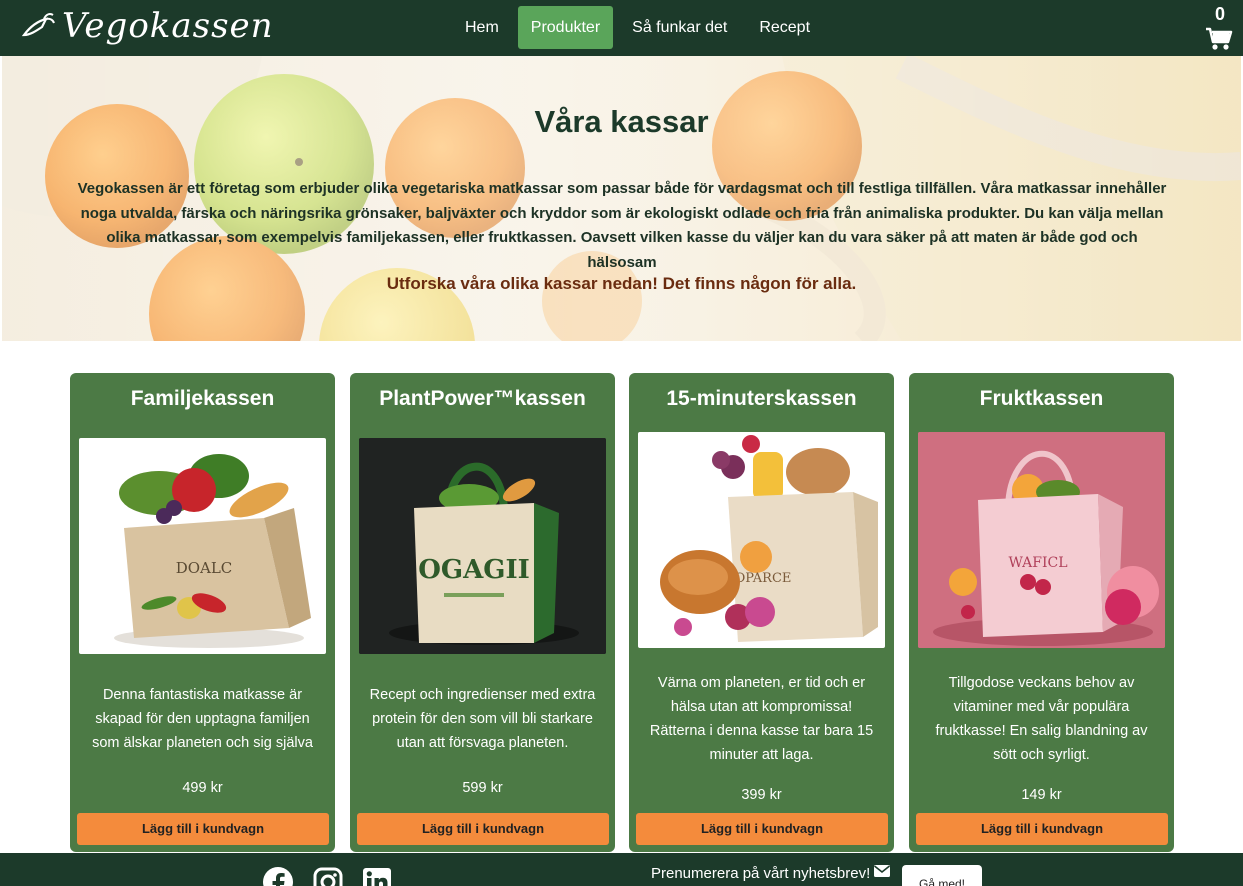  What do you see at coordinates (621, 121) in the screenshot?
I see `page-title: Våra kassar` at bounding box center [621, 121].